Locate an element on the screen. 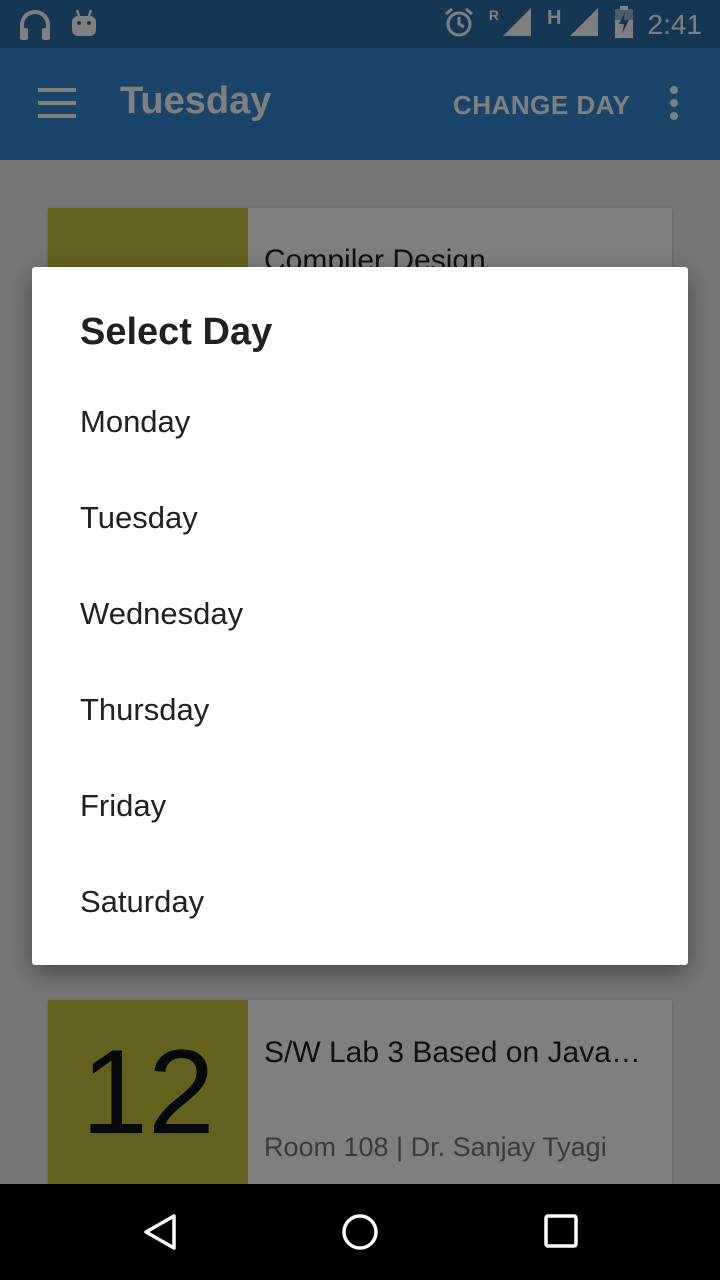 This screenshot has width=720, height=1280. dialog-title: Select Day is located at coordinates (176, 332).